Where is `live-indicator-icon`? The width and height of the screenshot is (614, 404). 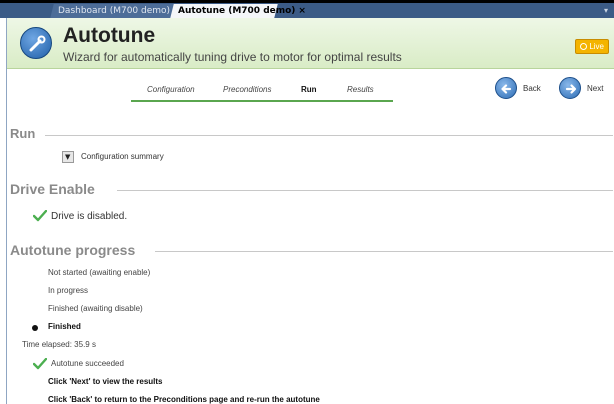 live-indicator-icon is located at coordinates (583, 46).